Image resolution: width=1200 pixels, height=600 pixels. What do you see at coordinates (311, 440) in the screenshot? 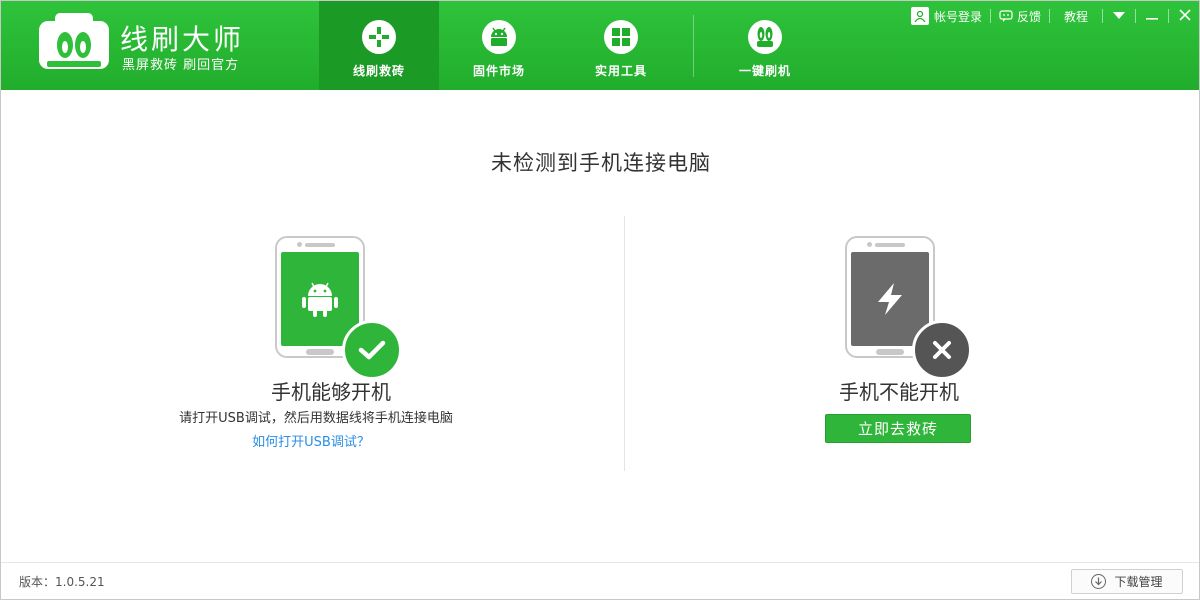
I see `how-to-enable-usb-link: 如何打开USB调试？` at bounding box center [311, 440].